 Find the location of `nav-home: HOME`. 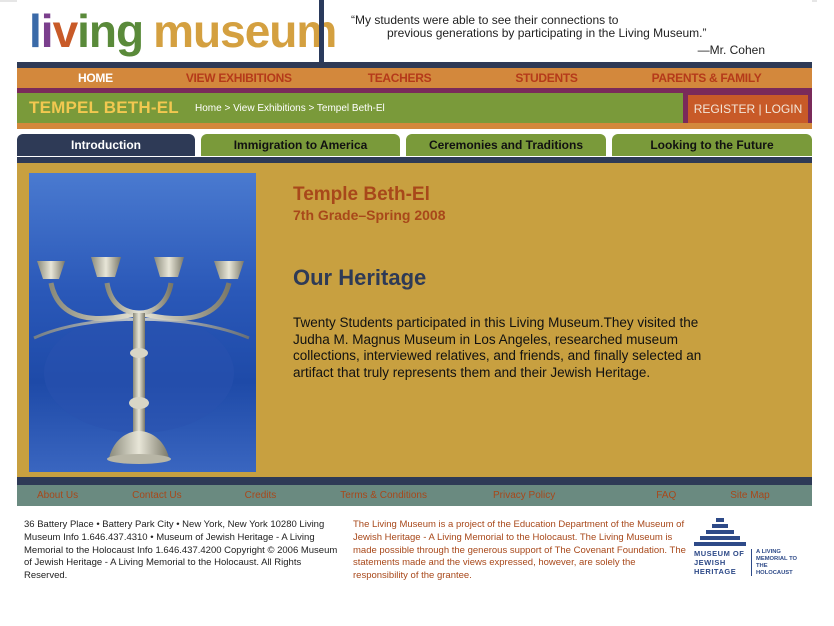

nav-home: HOME is located at coordinates (95, 78).